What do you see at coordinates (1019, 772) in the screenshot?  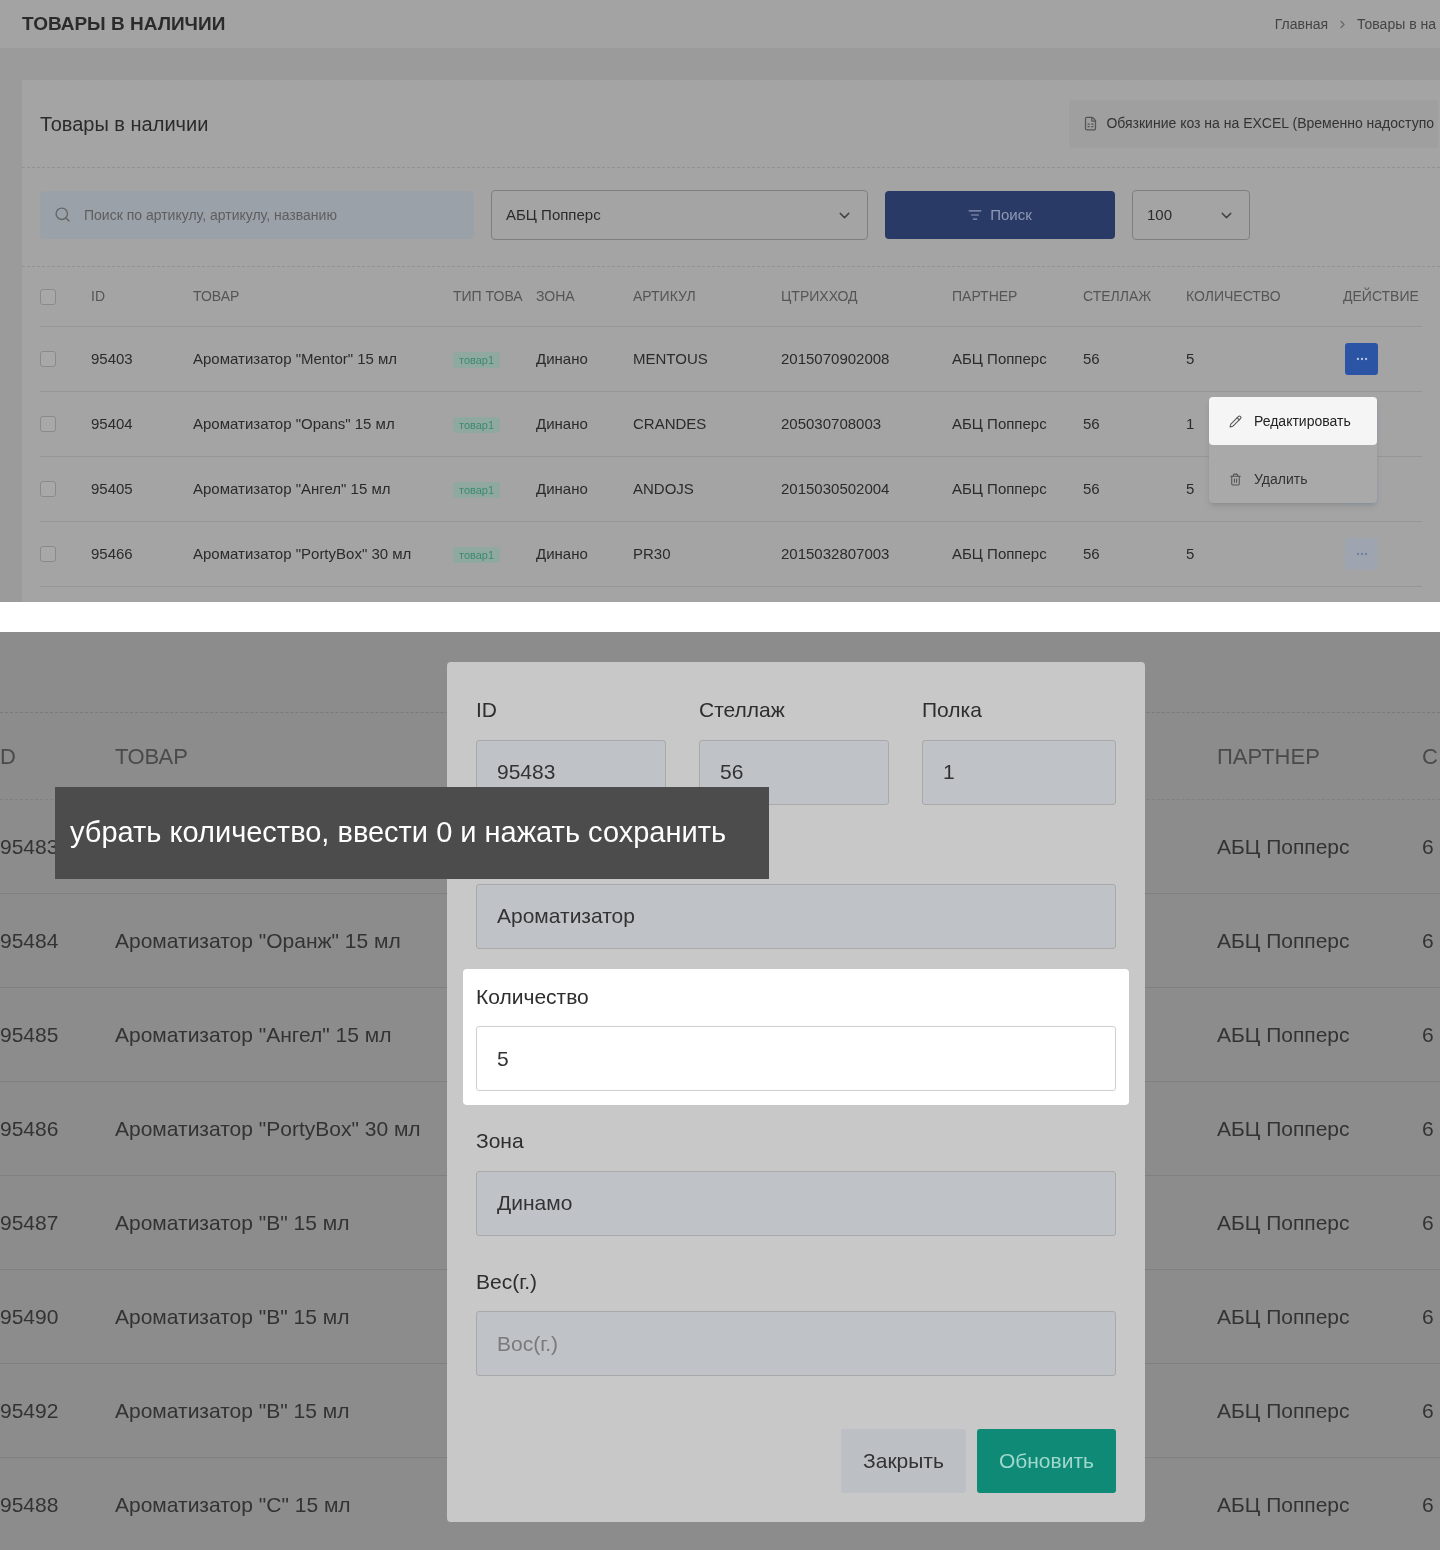 I see `input-field: 1` at bounding box center [1019, 772].